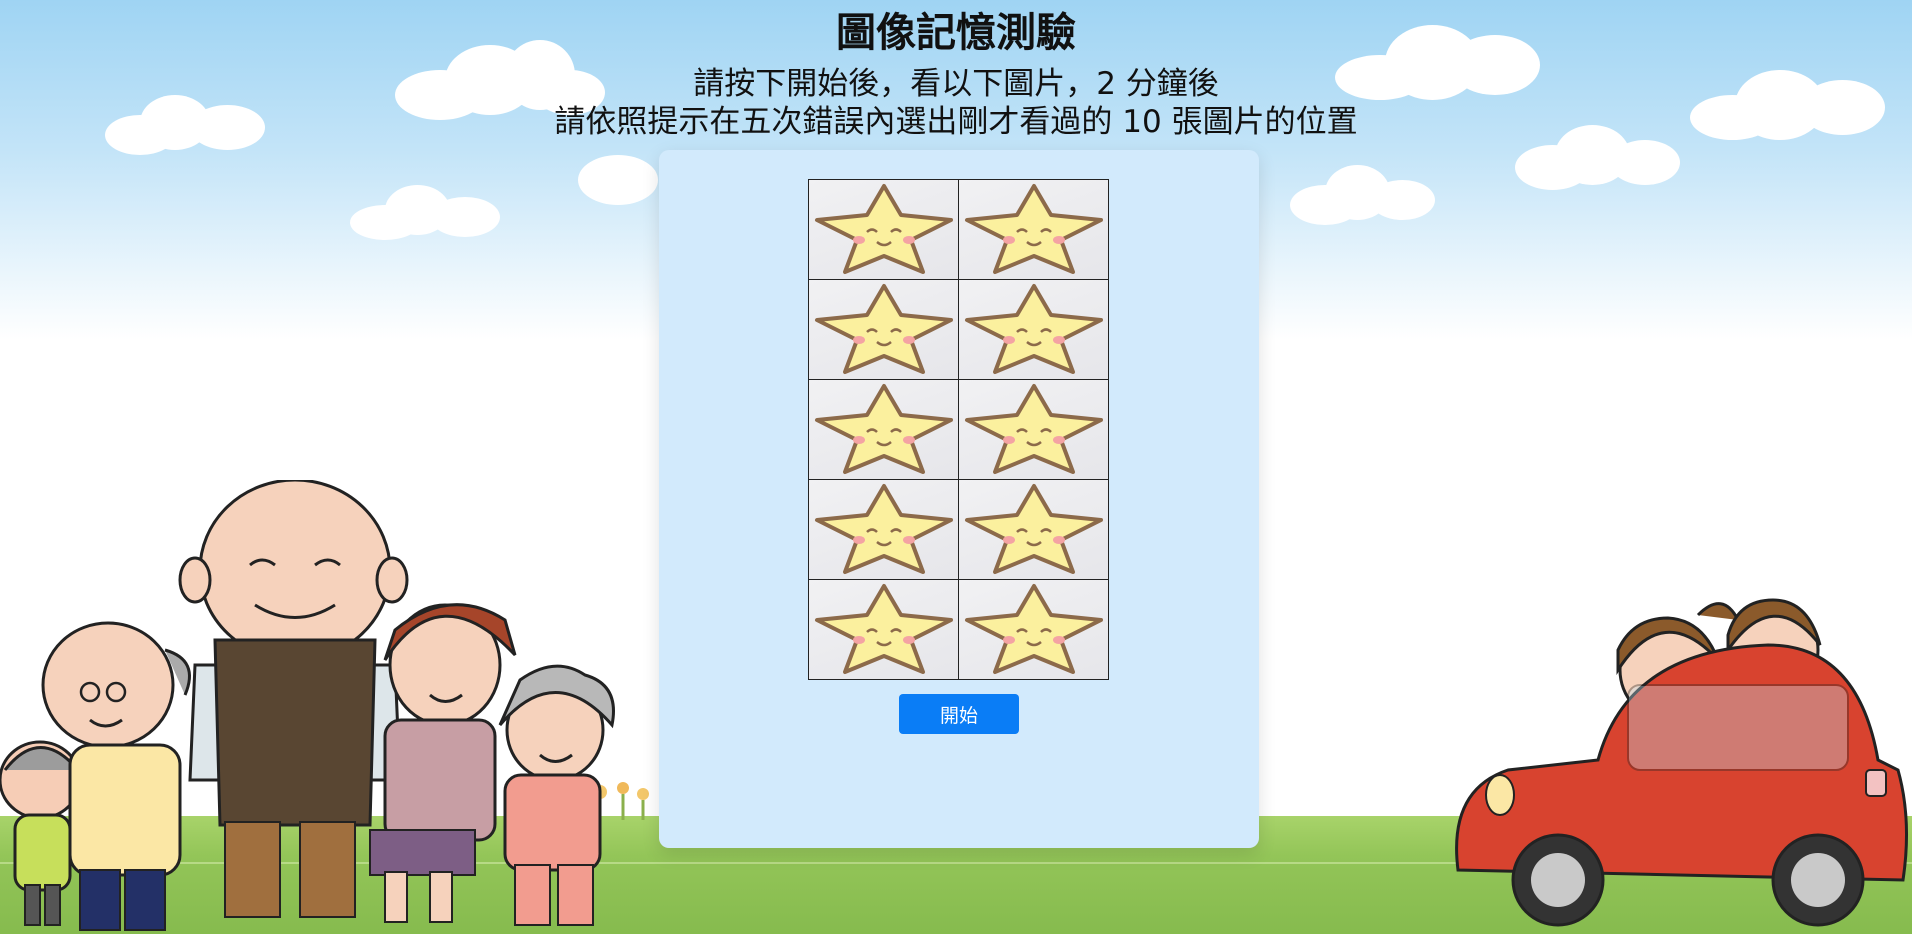 This screenshot has width=1912, height=934. I want to click on image-grid, so click(958, 429).